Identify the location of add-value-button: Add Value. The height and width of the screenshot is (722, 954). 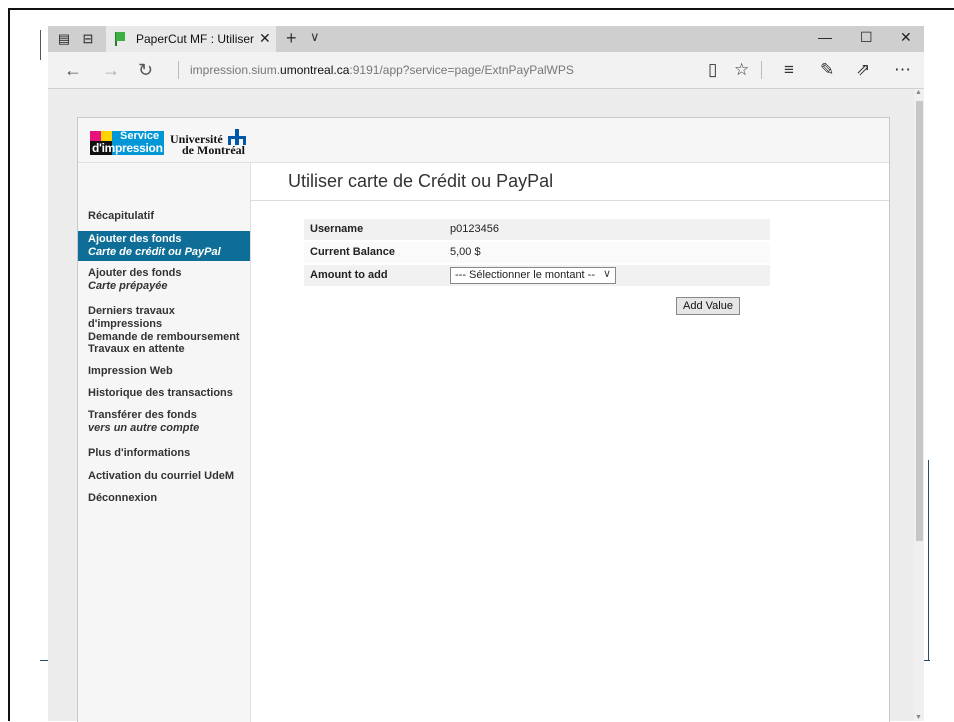
(708, 306).